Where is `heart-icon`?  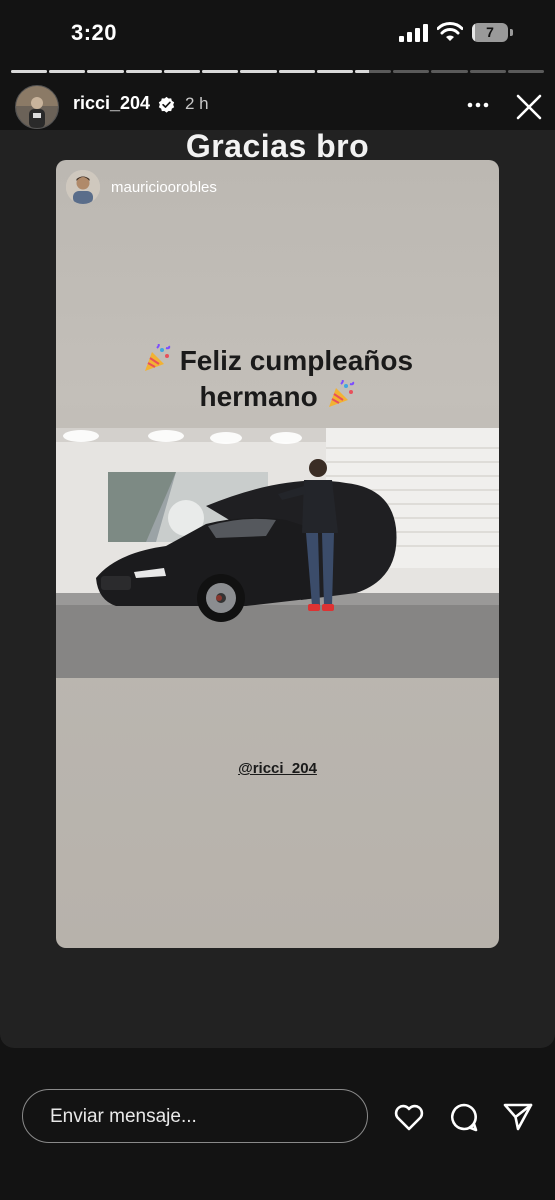
heart-icon is located at coordinates (409, 1117).